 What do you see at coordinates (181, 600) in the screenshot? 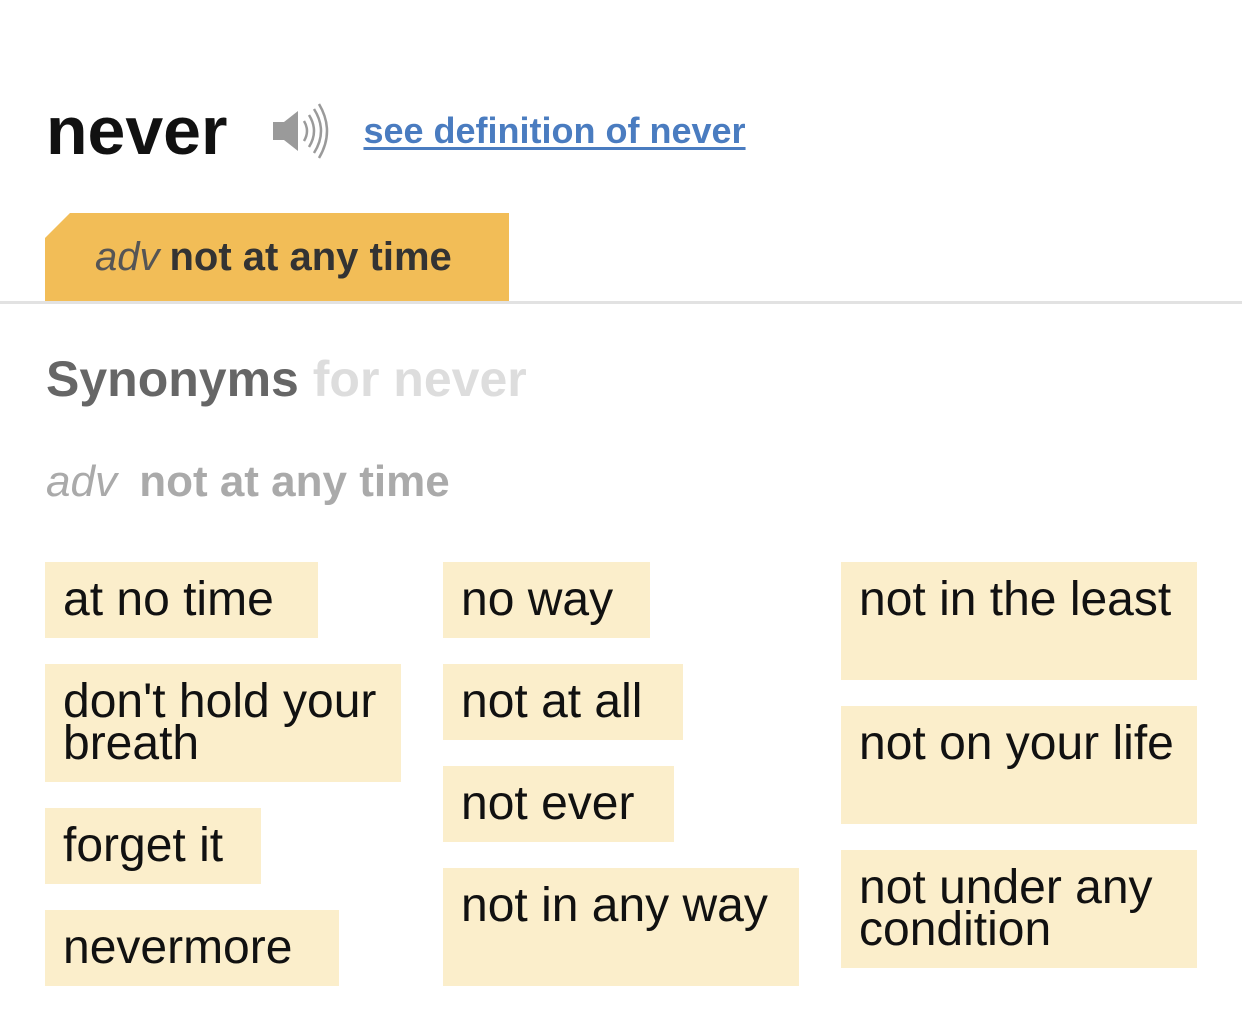
I see `synonym-chip: at no time` at bounding box center [181, 600].